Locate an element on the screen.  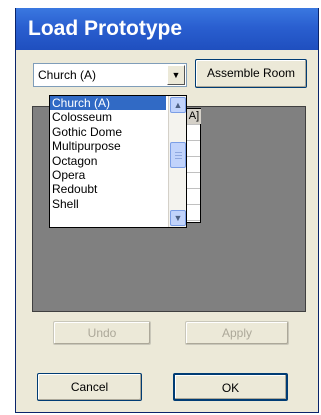
dropdown-option: Church (A) is located at coordinates (108, 103).